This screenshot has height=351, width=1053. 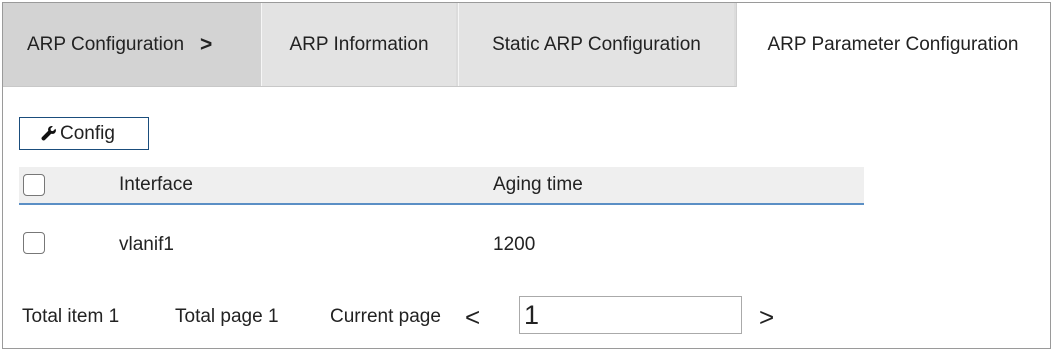 What do you see at coordinates (441, 245) in the screenshot?
I see `table-row: vlanif1 1200` at bounding box center [441, 245].